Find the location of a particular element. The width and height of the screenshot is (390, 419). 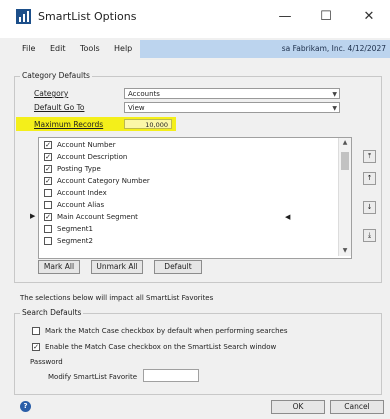

category-value: Accounts is located at coordinates (144, 94).